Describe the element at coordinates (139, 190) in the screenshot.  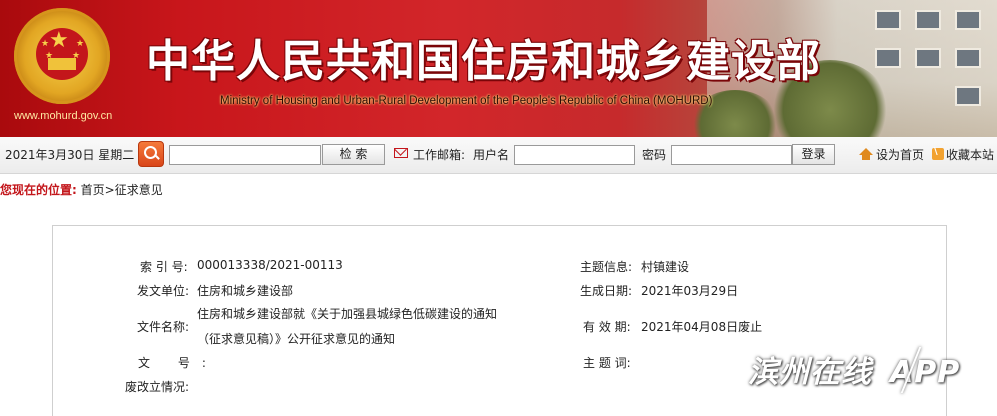
I see `breadcrumb-current-link: 征求意见` at that location.